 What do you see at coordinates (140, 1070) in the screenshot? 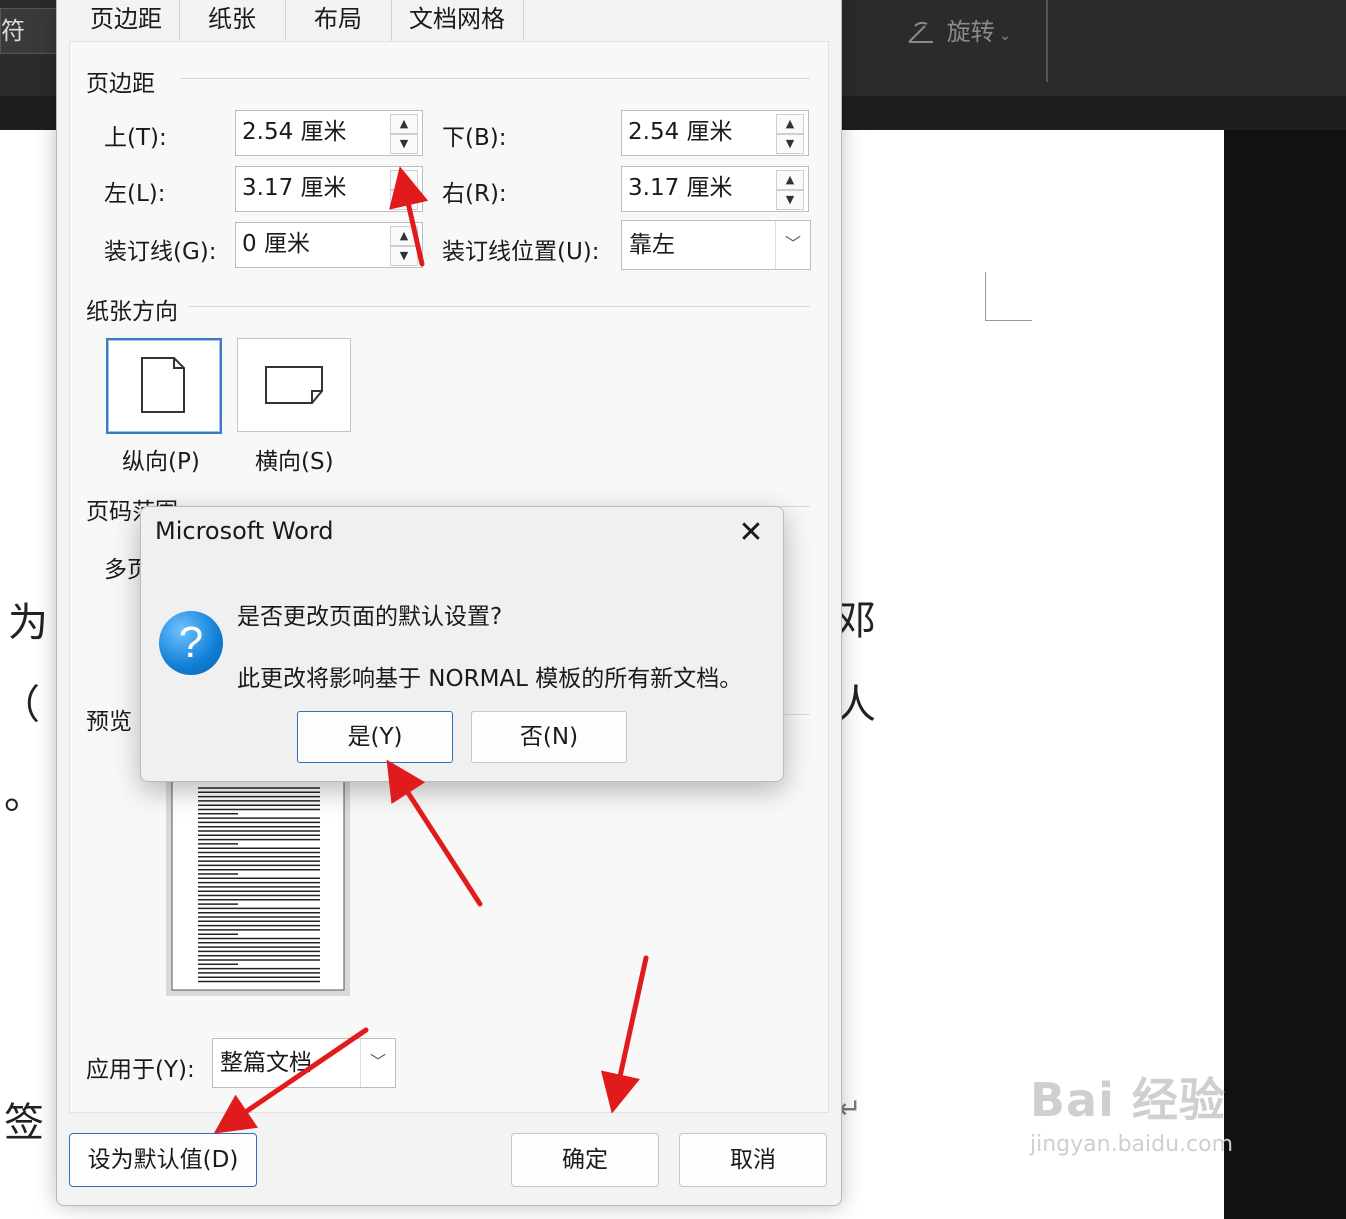
I see `apply-to-label: 应用于(Y):` at bounding box center [140, 1070].